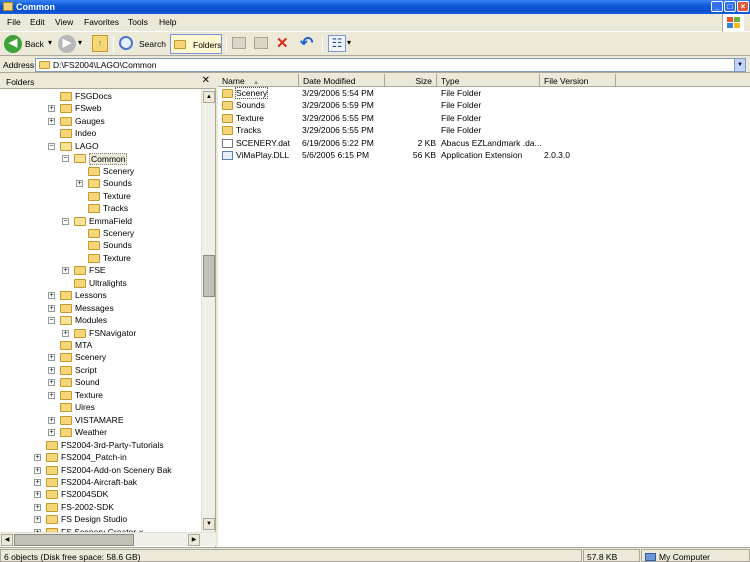 This screenshot has width=750, height=562. Describe the element at coordinates (337, 43) in the screenshot. I see `views-icon: ☷` at that location.